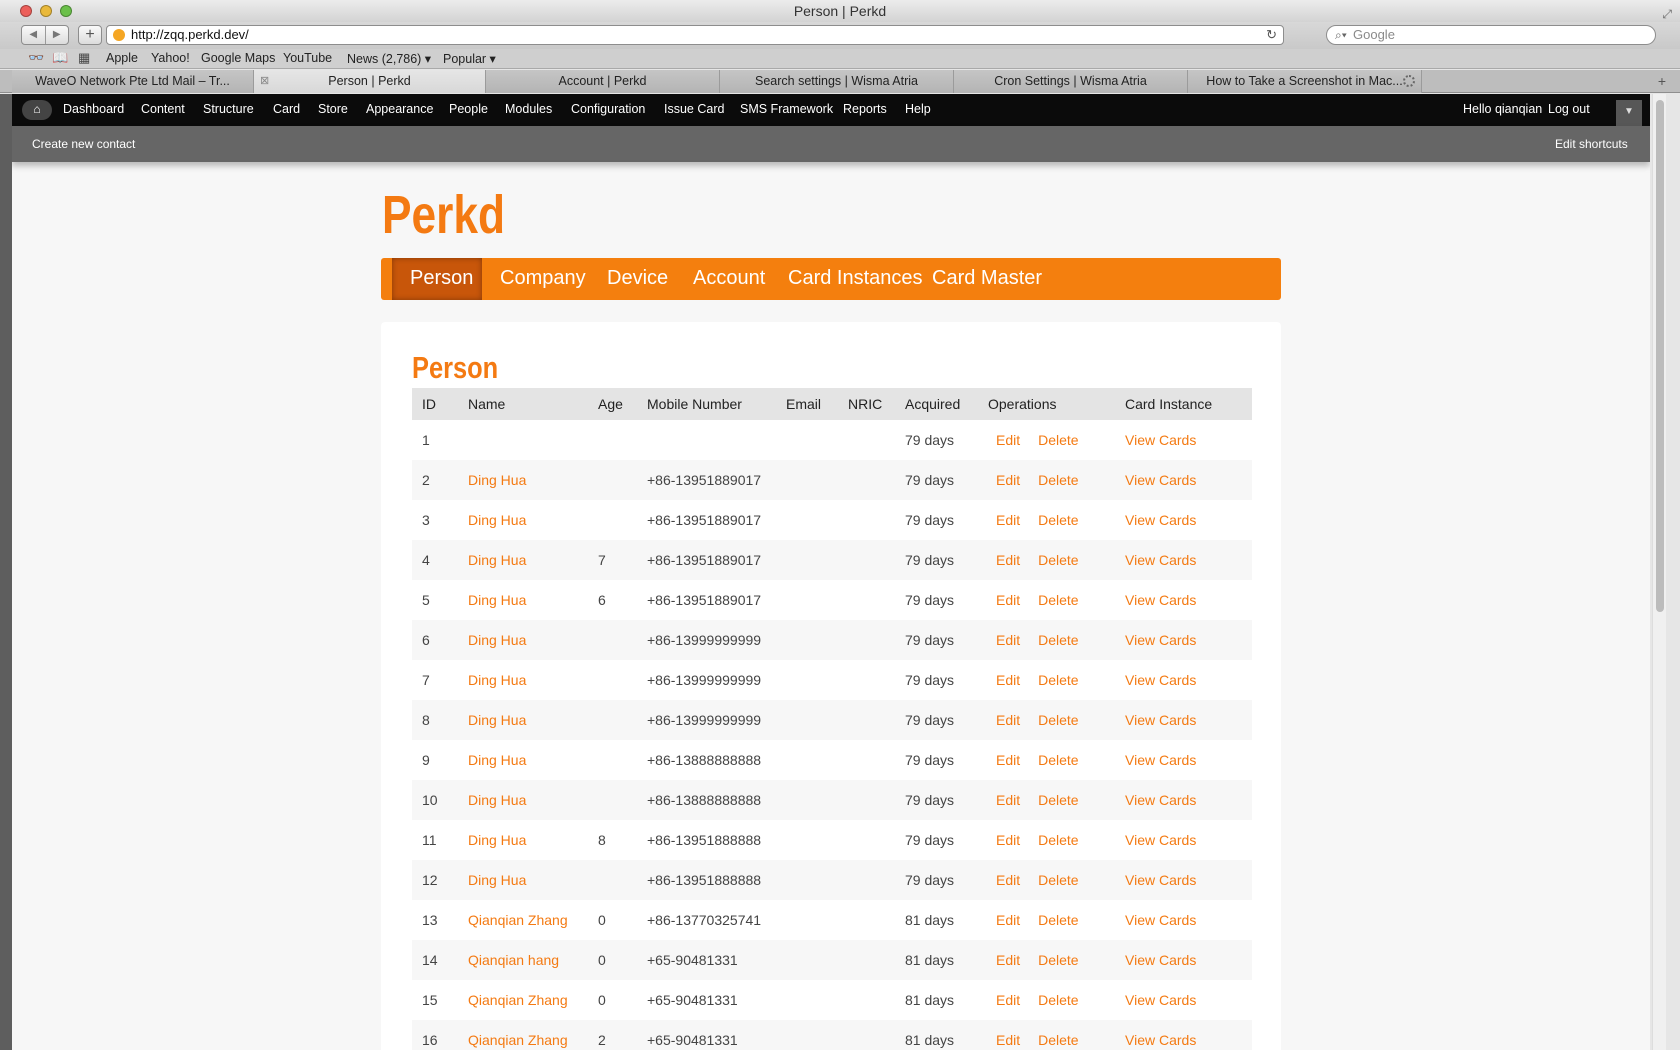  I want to click on bookmark-youtube: YouTube, so click(307, 58).